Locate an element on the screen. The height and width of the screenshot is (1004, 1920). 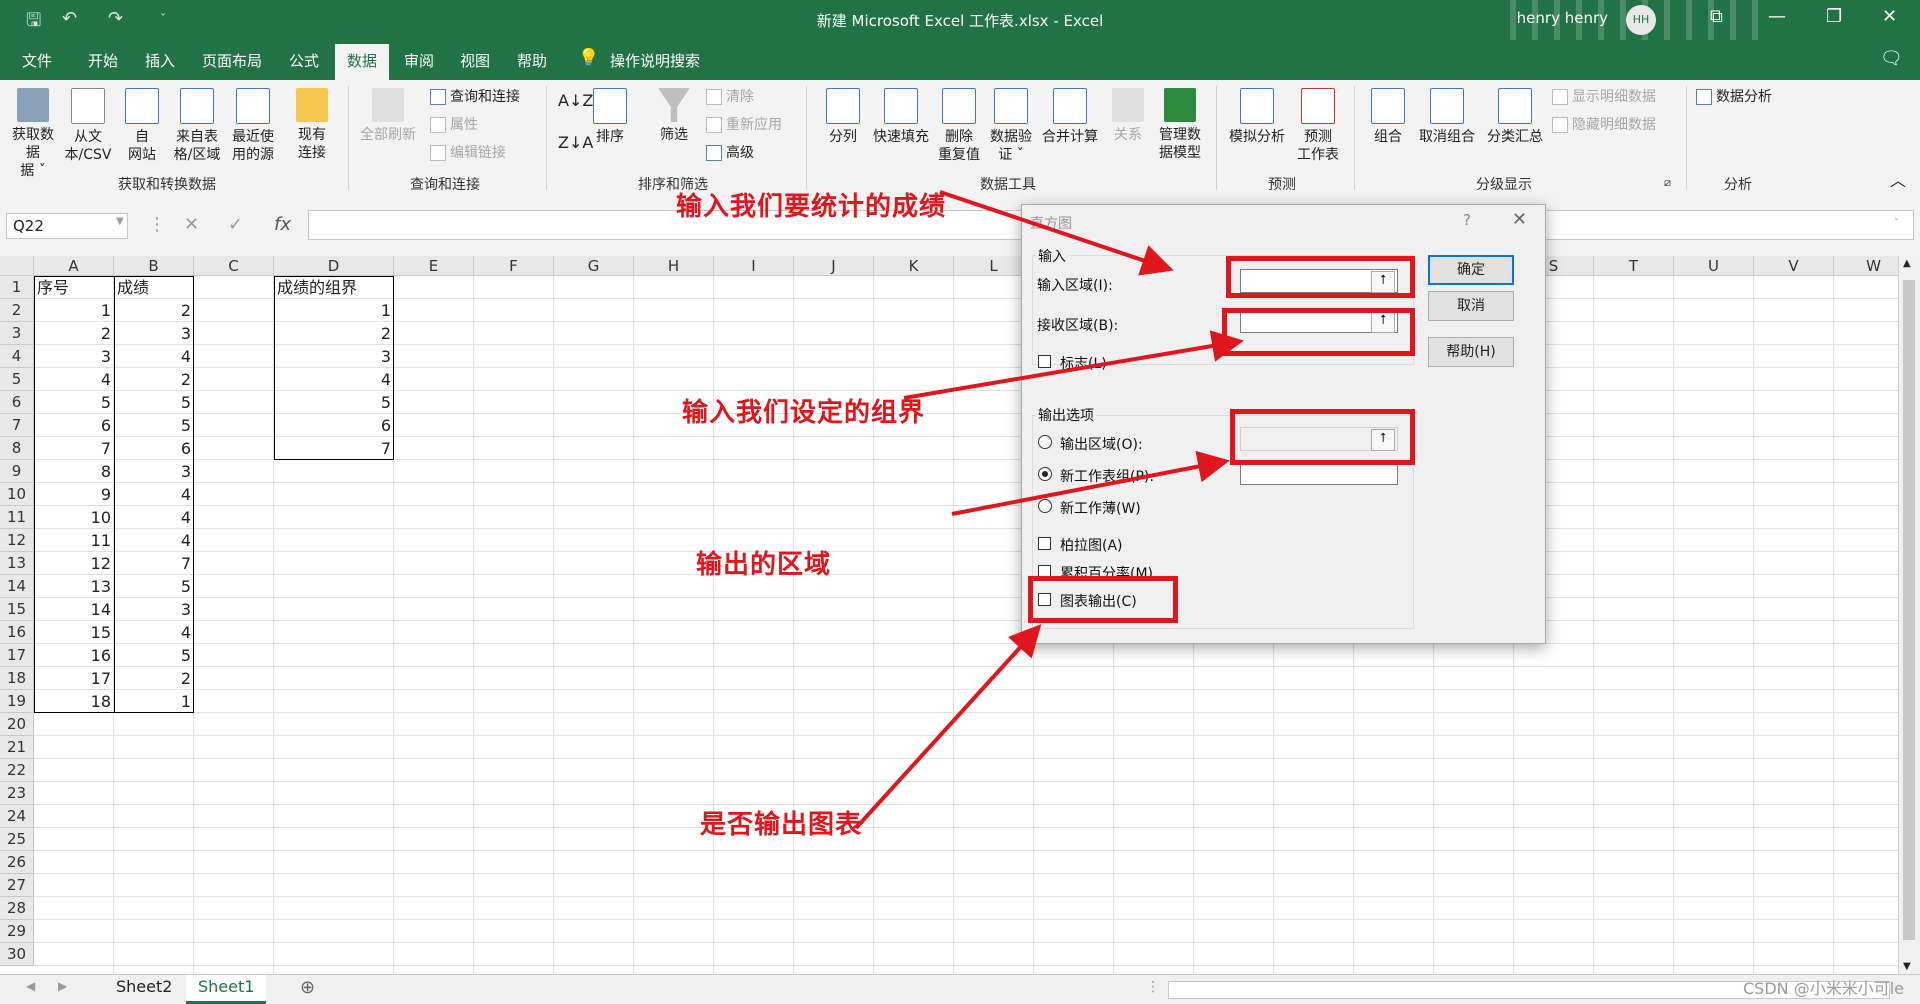
output-range-note: 输出的区域 is located at coordinates (764, 565).